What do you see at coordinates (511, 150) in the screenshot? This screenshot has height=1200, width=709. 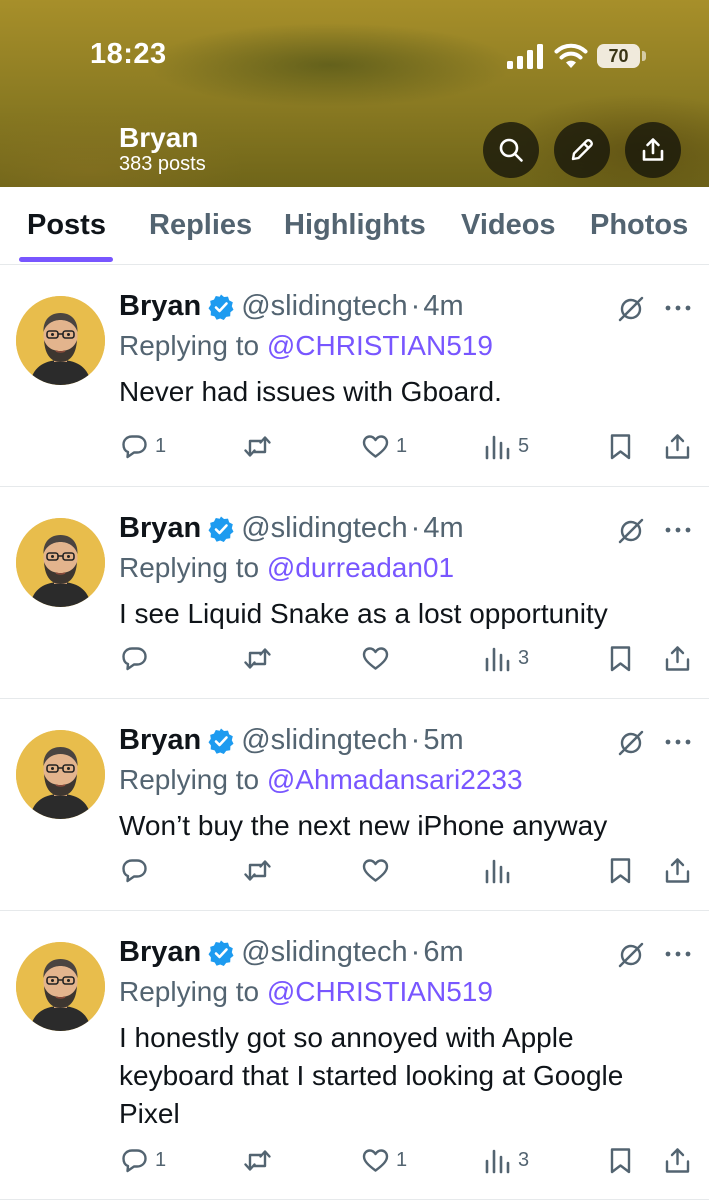 I see `search-button` at bounding box center [511, 150].